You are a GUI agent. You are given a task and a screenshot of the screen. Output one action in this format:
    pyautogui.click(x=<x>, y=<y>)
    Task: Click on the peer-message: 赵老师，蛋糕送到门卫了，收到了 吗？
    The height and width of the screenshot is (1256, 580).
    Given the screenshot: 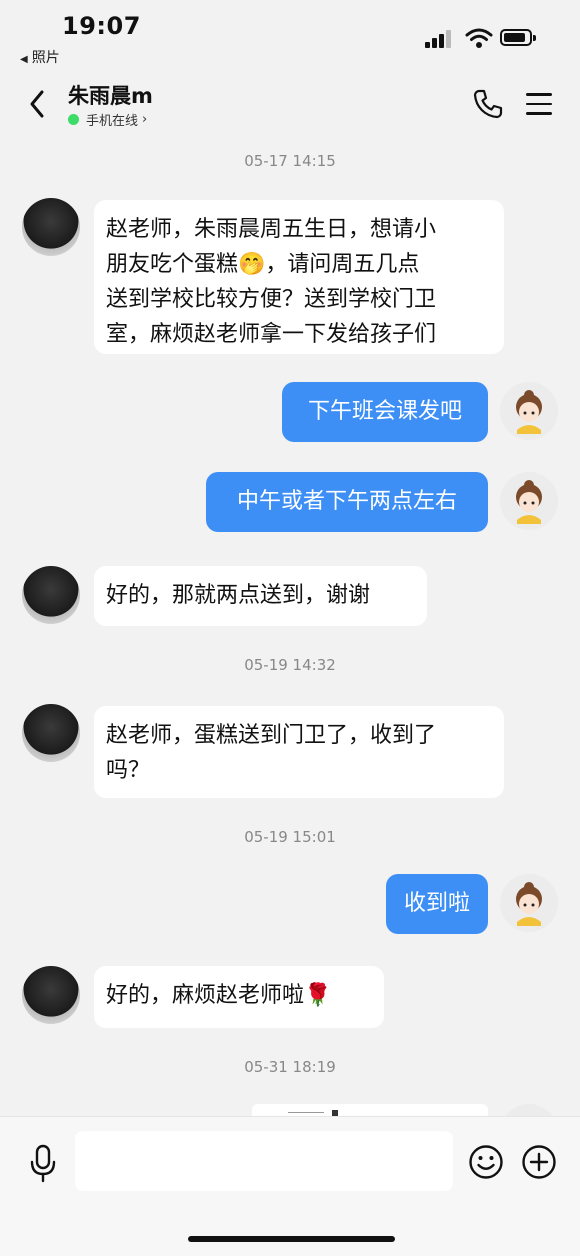 What is the action you would take?
    pyautogui.click(x=299, y=752)
    